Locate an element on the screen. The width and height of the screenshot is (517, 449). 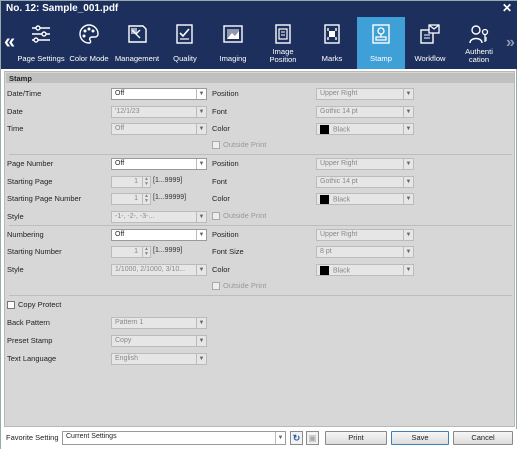
starting-page-number-range: [1...99999] is located at coordinates (170, 197).